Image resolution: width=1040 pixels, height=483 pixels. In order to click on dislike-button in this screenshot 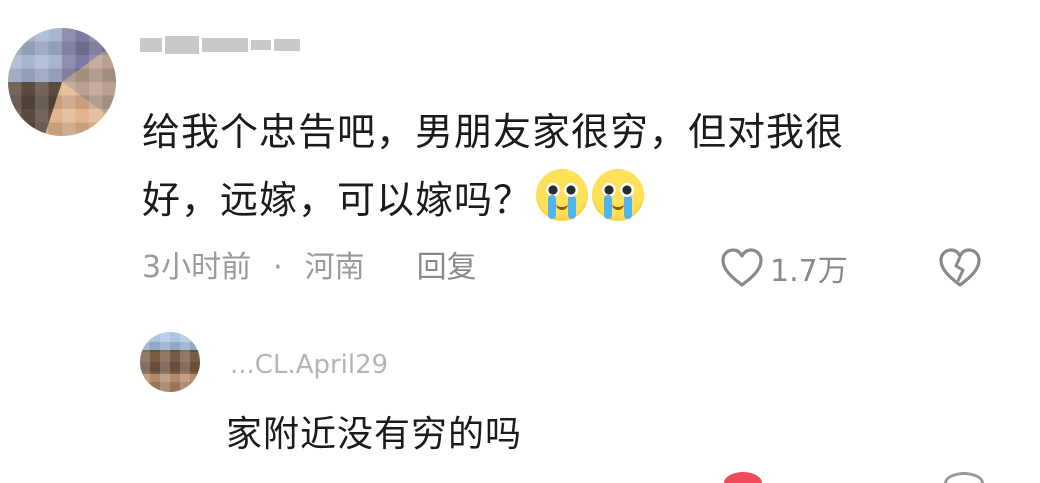, I will do `click(960, 268)`.